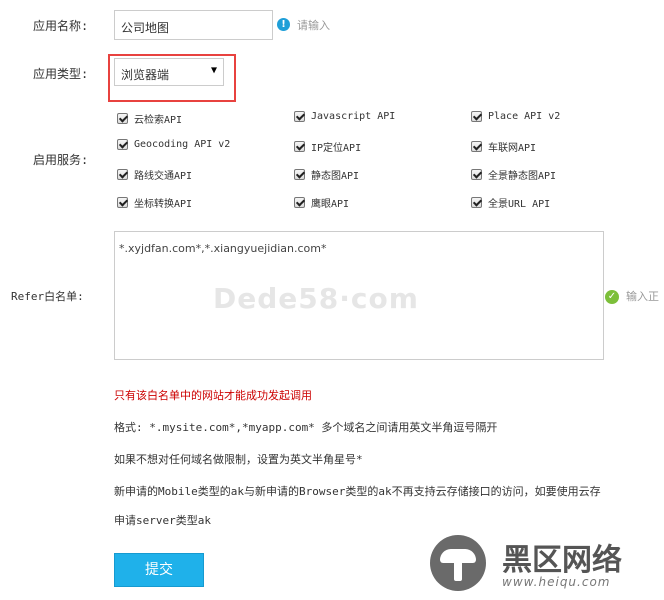 The image size is (664, 600). What do you see at coordinates (642, 296) in the screenshot?
I see `refer-hint: 输入正` at bounding box center [642, 296].